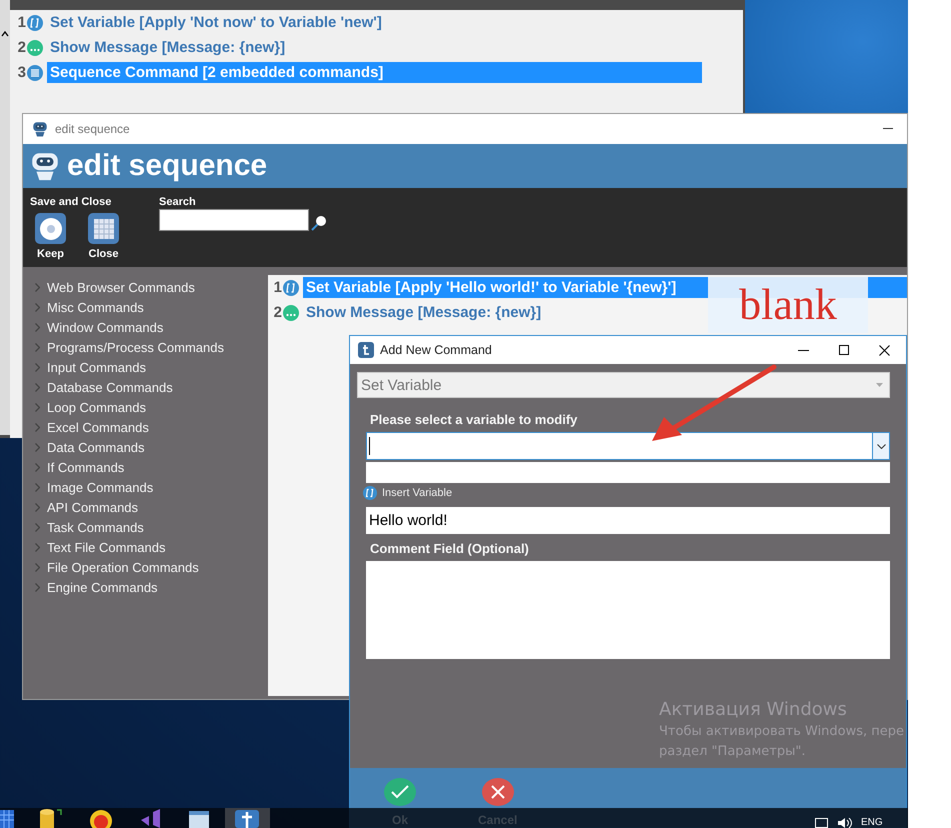 The image size is (951, 828). I want to click on variable-combobox, so click(628, 446).